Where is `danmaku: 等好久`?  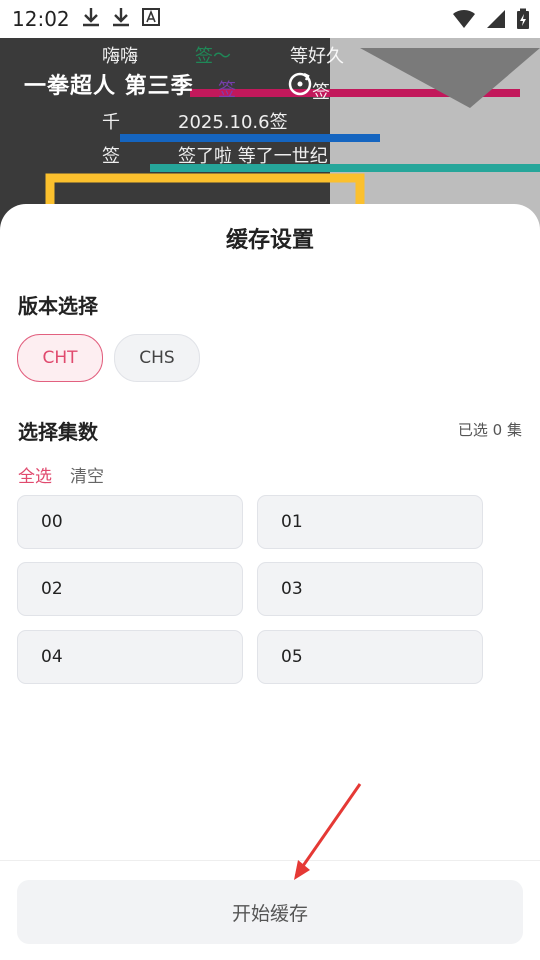
danmaku: 等好久 is located at coordinates (317, 56).